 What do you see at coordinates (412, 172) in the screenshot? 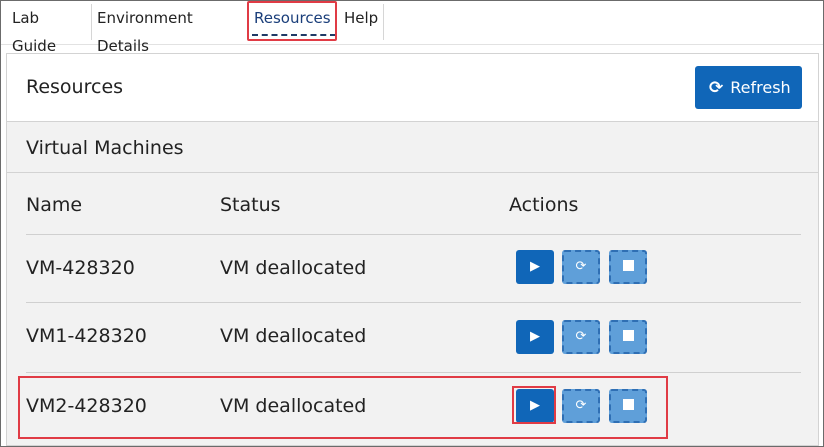
I see `divider` at bounding box center [412, 172].